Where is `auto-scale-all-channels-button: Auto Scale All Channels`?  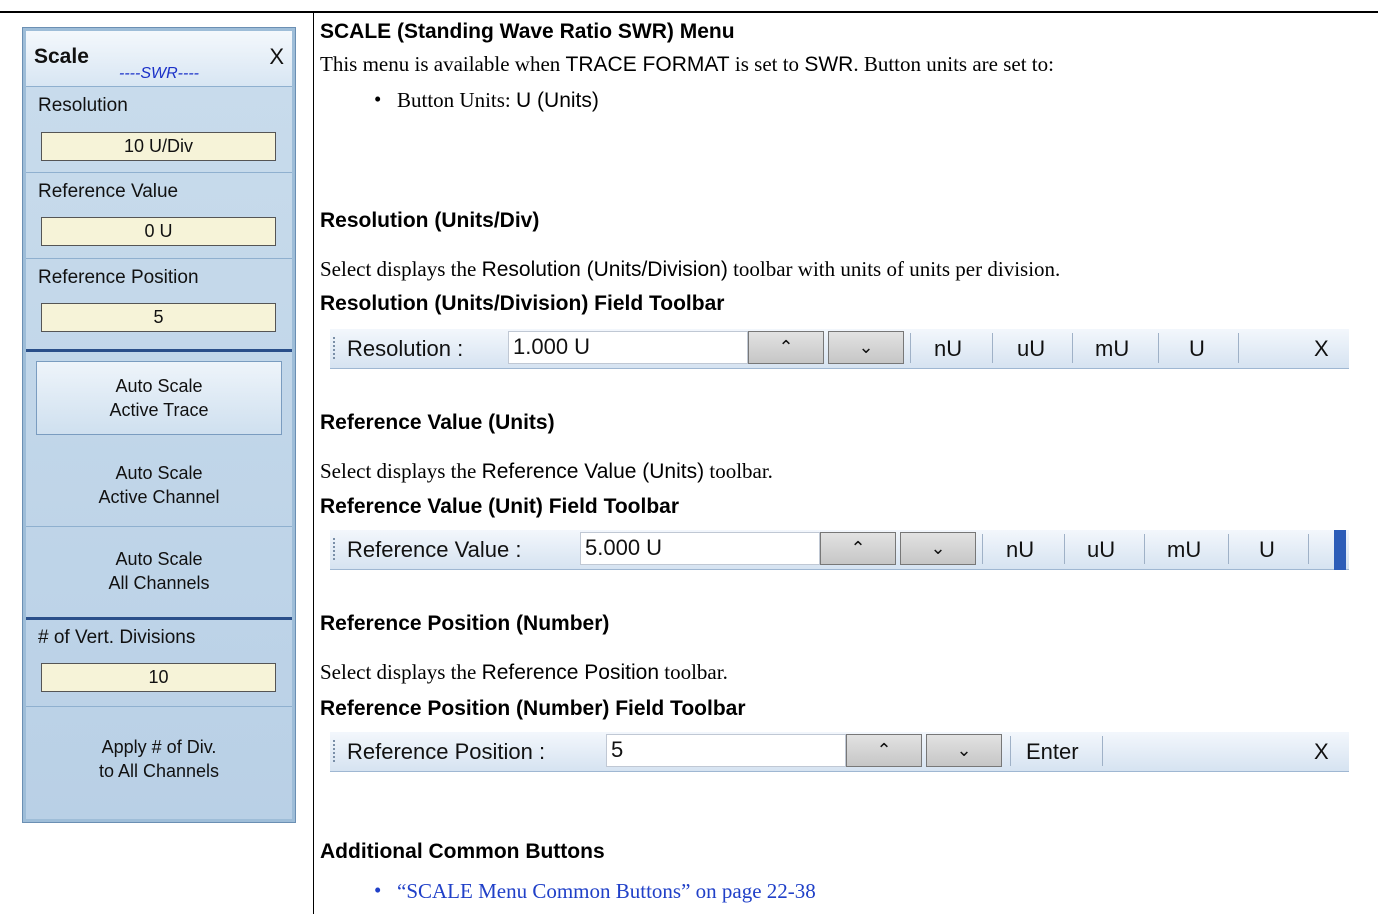 auto-scale-all-channels-button: Auto Scale All Channels is located at coordinates (159, 570).